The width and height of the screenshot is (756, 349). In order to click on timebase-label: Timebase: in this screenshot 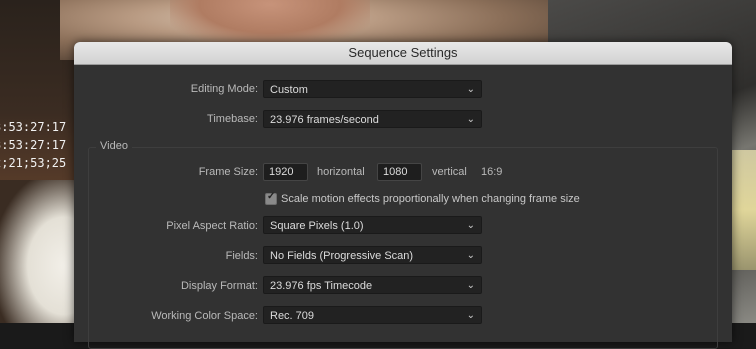, I will do `click(232, 119)`.